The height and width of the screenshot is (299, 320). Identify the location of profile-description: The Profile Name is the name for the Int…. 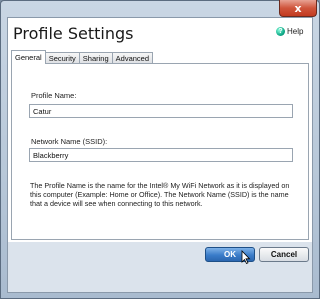
(160, 194).